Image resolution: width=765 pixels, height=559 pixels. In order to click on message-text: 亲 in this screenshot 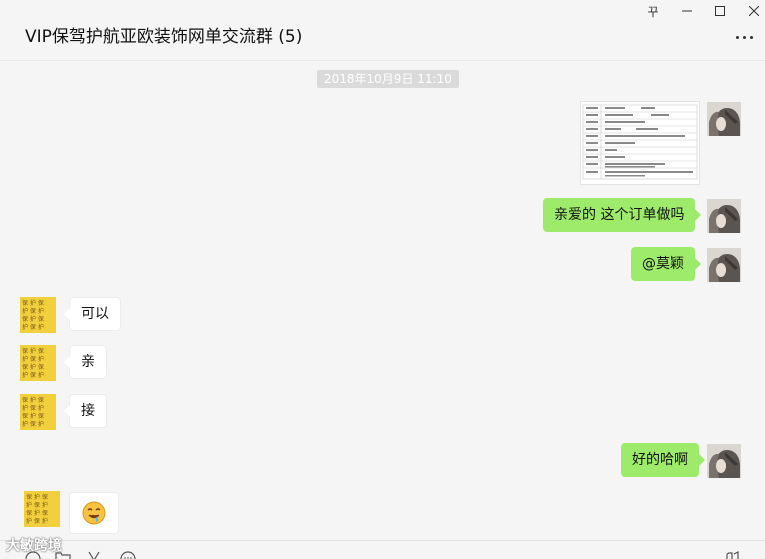, I will do `click(88, 362)`.